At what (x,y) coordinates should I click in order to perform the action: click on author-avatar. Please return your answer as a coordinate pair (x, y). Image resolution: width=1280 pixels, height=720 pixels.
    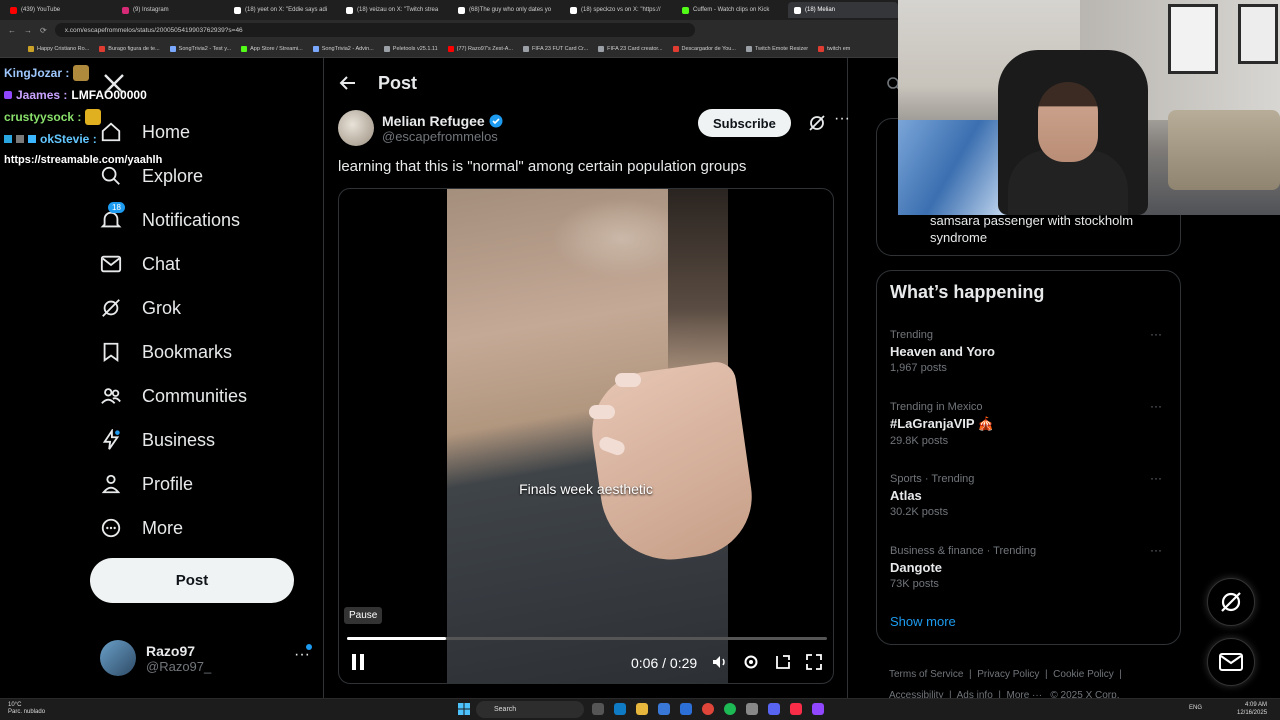
    Looking at the image, I should click on (356, 128).